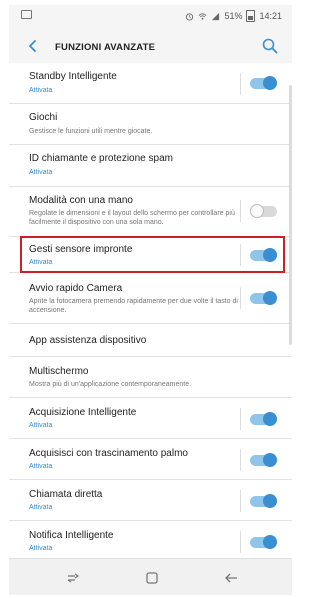 This screenshot has height=599, width=320. Describe the element at coordinates (150, 16) in the screenshot. I see `status-bar: 51% 14:21` at that location.